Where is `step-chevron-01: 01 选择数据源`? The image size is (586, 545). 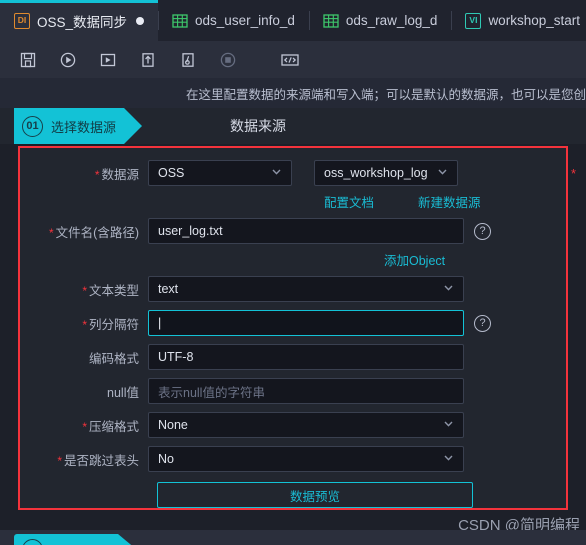 step-chevron-01: 01 选择数据源 is located at coordinates (78, 126).